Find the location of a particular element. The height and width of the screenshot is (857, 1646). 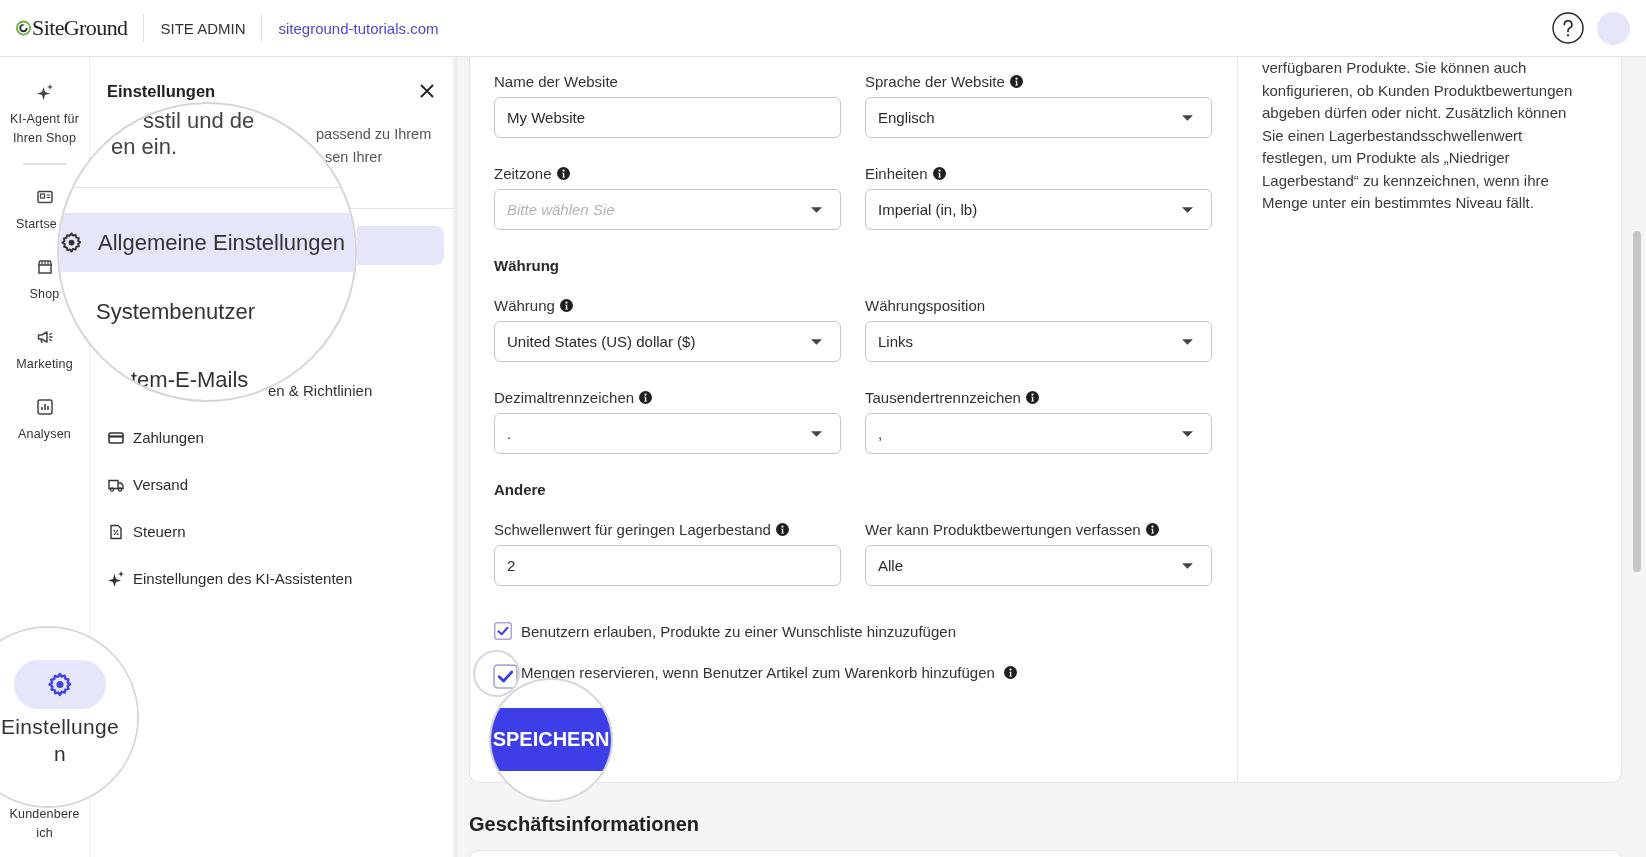

field-label: Tausendertrennzeichen is located at coordinates (943, 397).